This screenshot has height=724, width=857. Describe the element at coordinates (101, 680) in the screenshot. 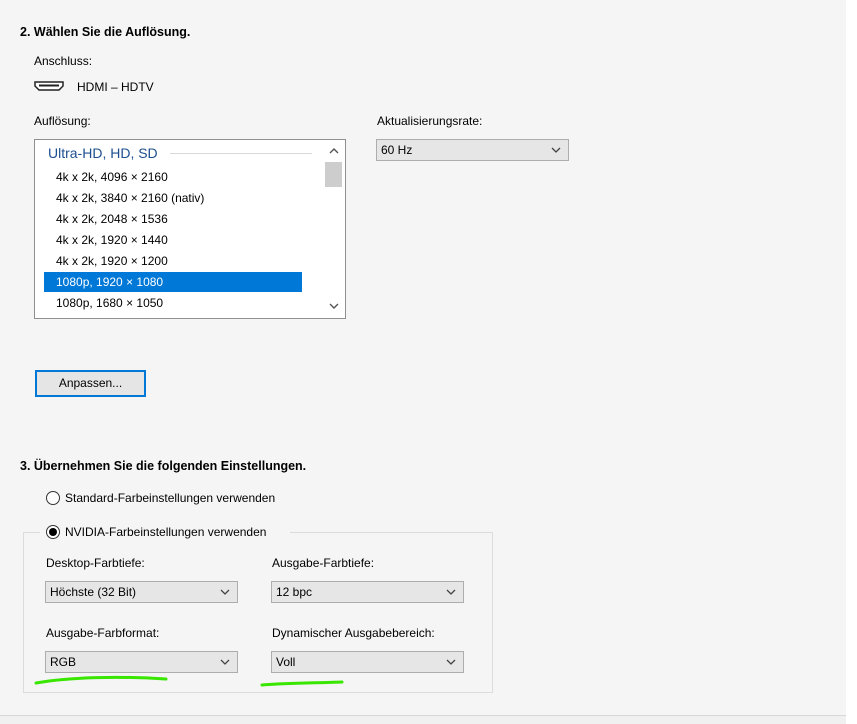

I see `annotation-underline-rgb` at that location.